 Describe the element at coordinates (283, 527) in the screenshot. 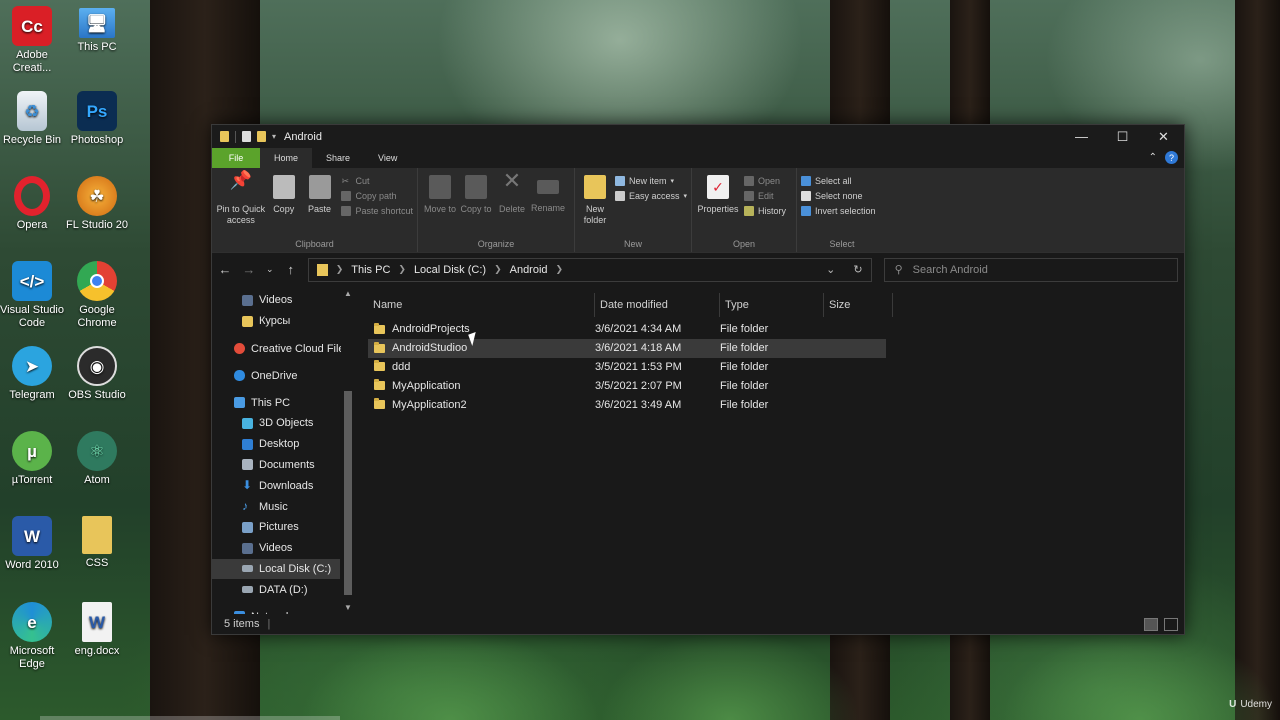

I see `nav-item-pictures: Pictures` at that location.